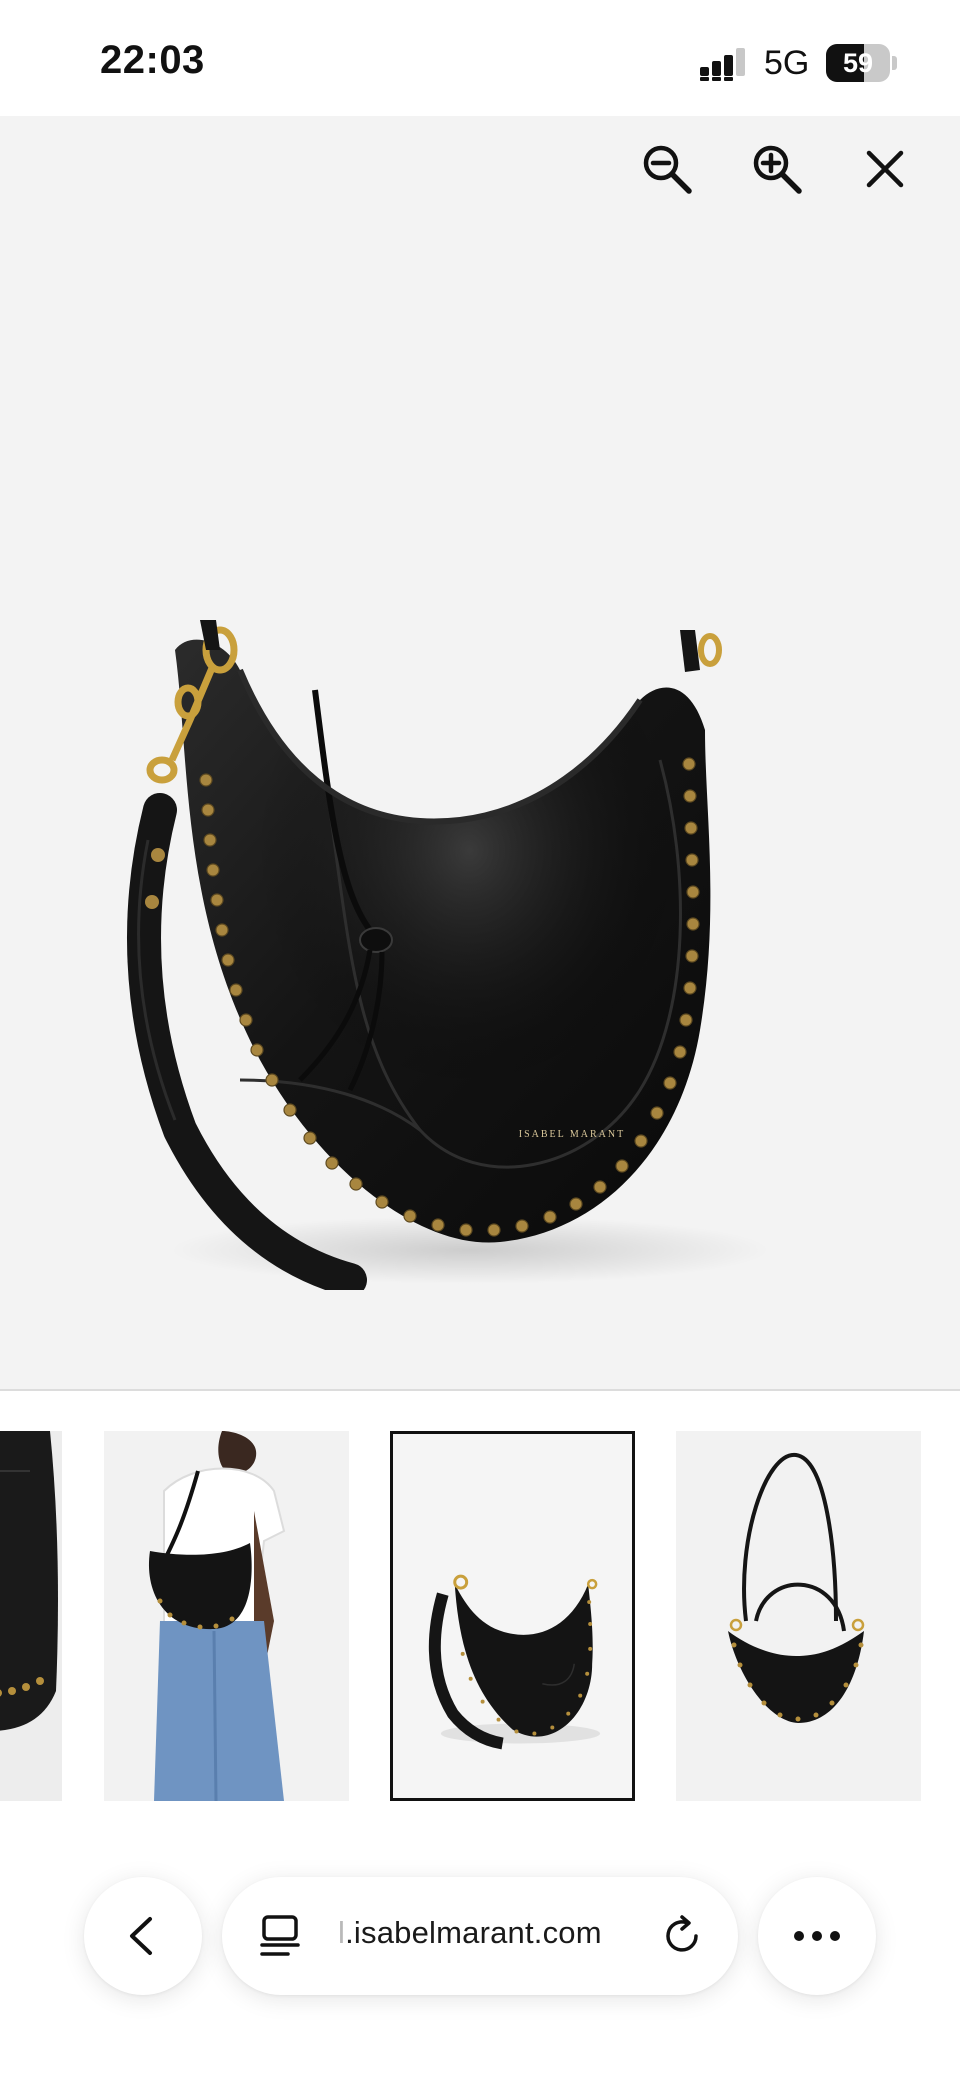  I want to click on more-button, so click(817, 1936).